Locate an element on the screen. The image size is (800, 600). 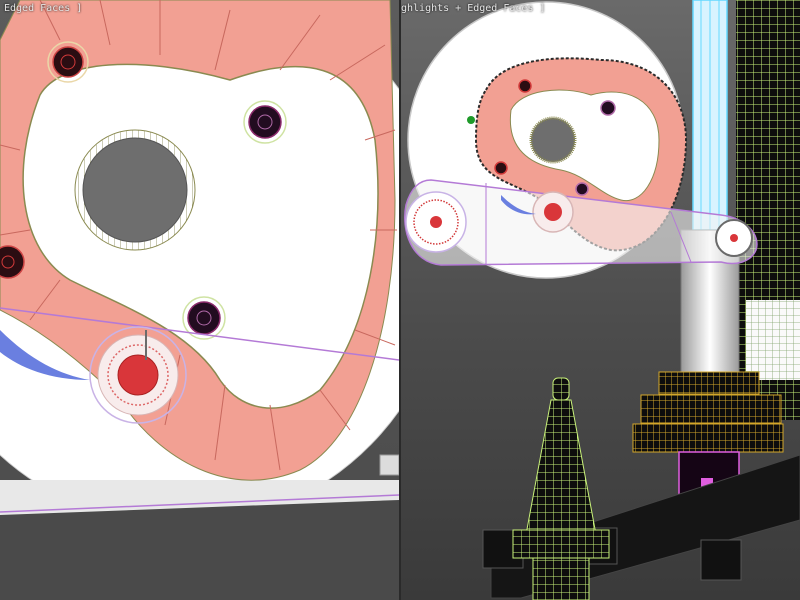
edge-gear is located at coordinates (389, 465).